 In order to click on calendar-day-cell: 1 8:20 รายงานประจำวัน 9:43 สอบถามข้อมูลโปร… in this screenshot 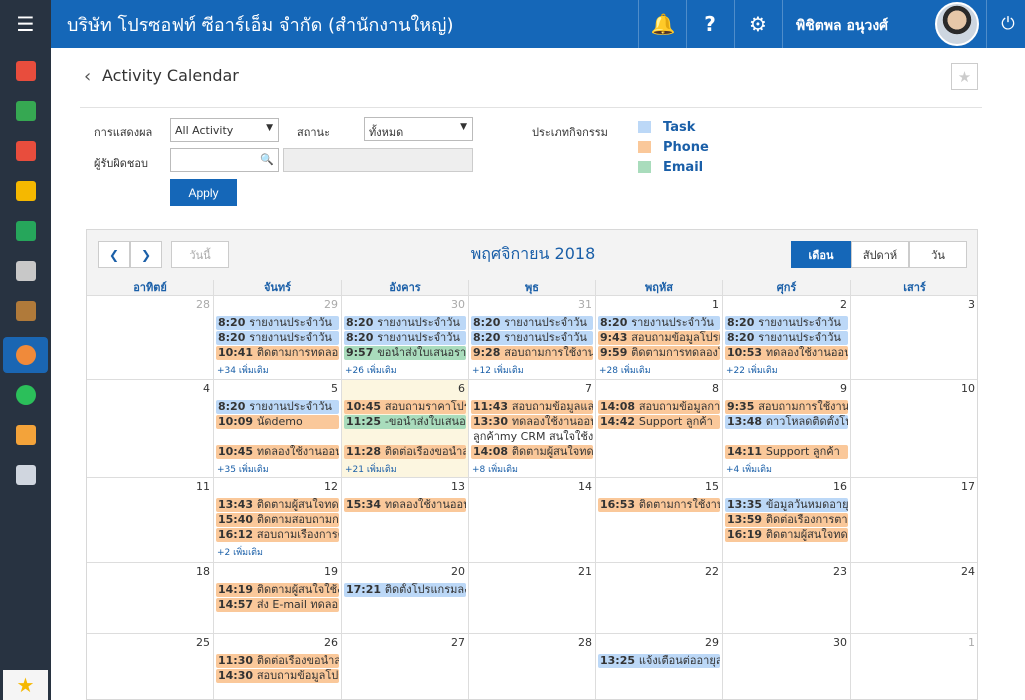, I will do `click(659, 338)`.